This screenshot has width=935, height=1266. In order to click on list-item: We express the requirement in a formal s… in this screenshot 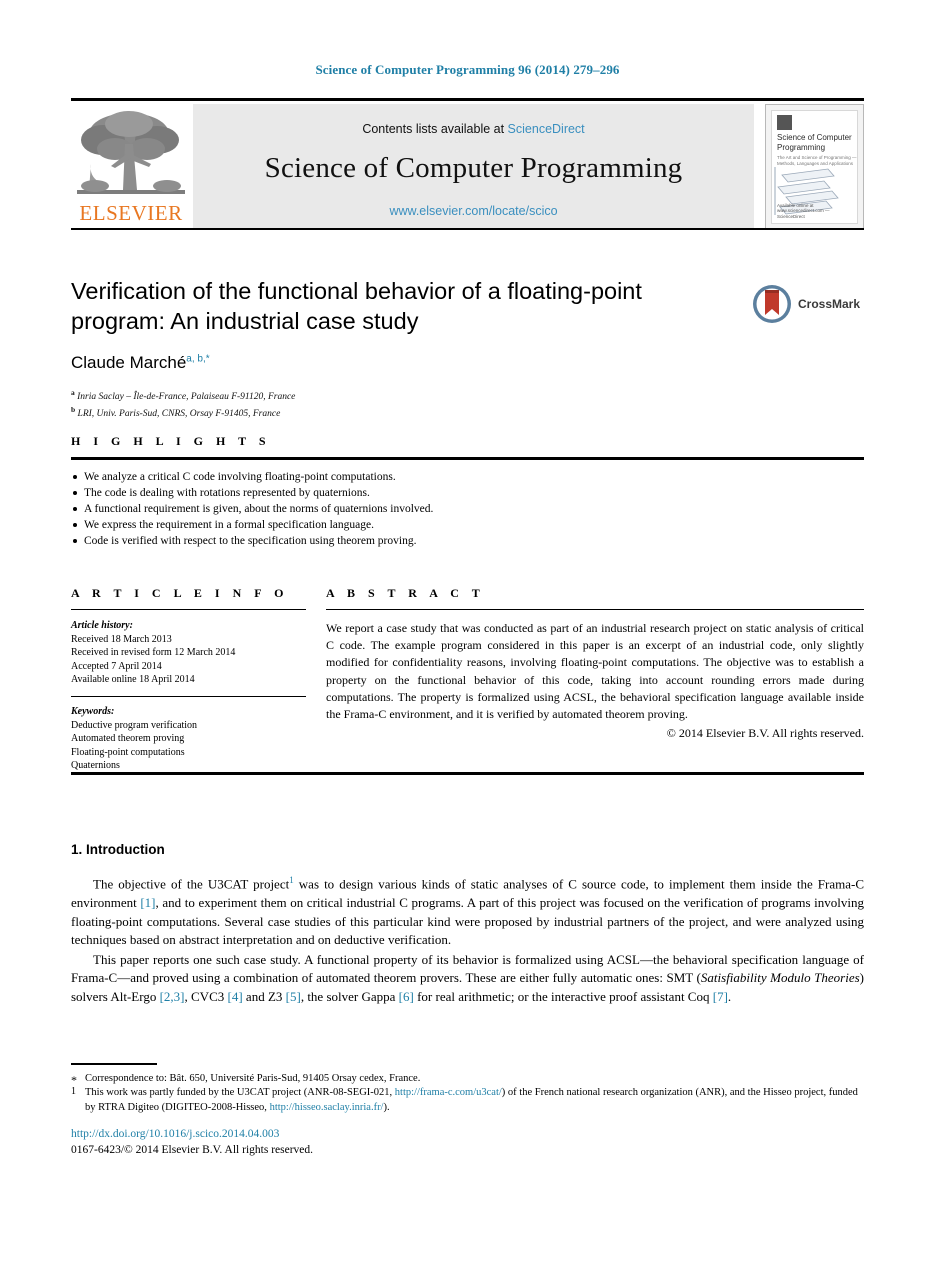, I will do `click(467, 525)`.